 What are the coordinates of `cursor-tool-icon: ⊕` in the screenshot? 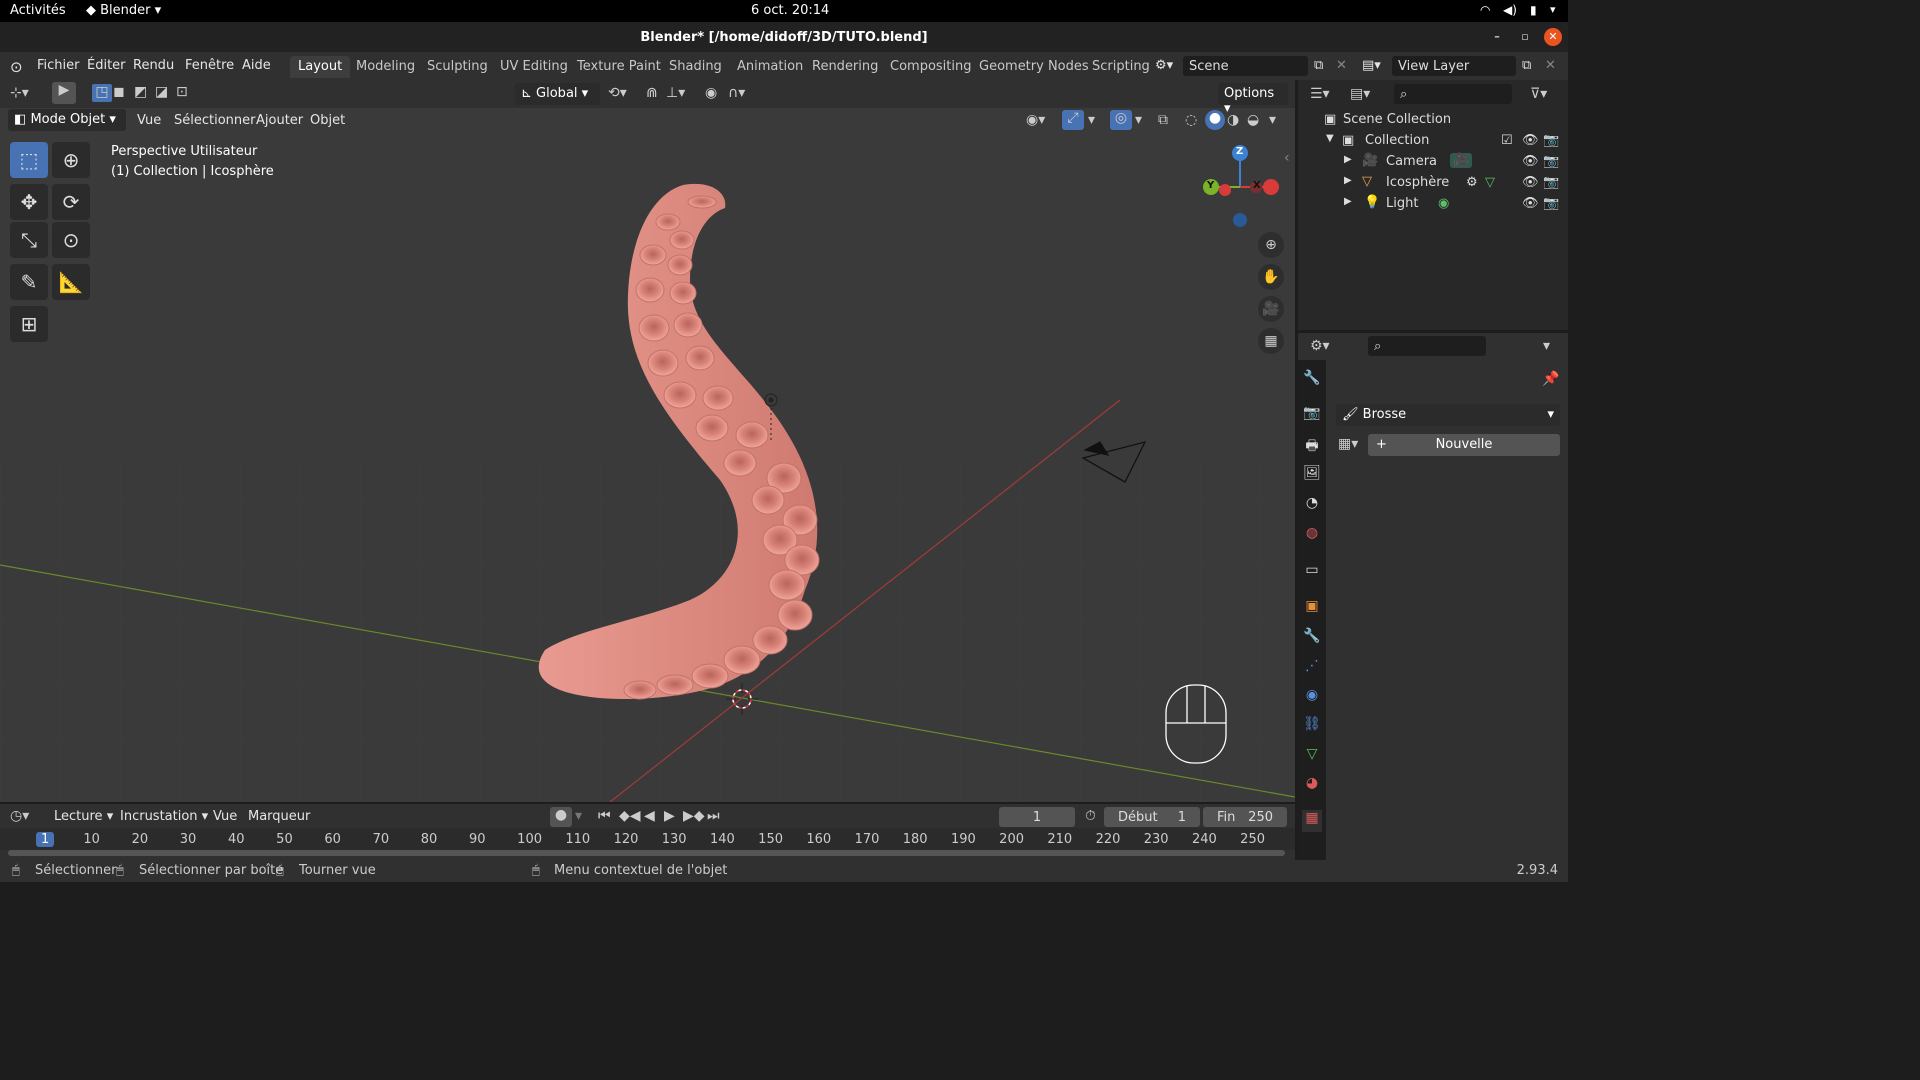 It's located at (71, 160).